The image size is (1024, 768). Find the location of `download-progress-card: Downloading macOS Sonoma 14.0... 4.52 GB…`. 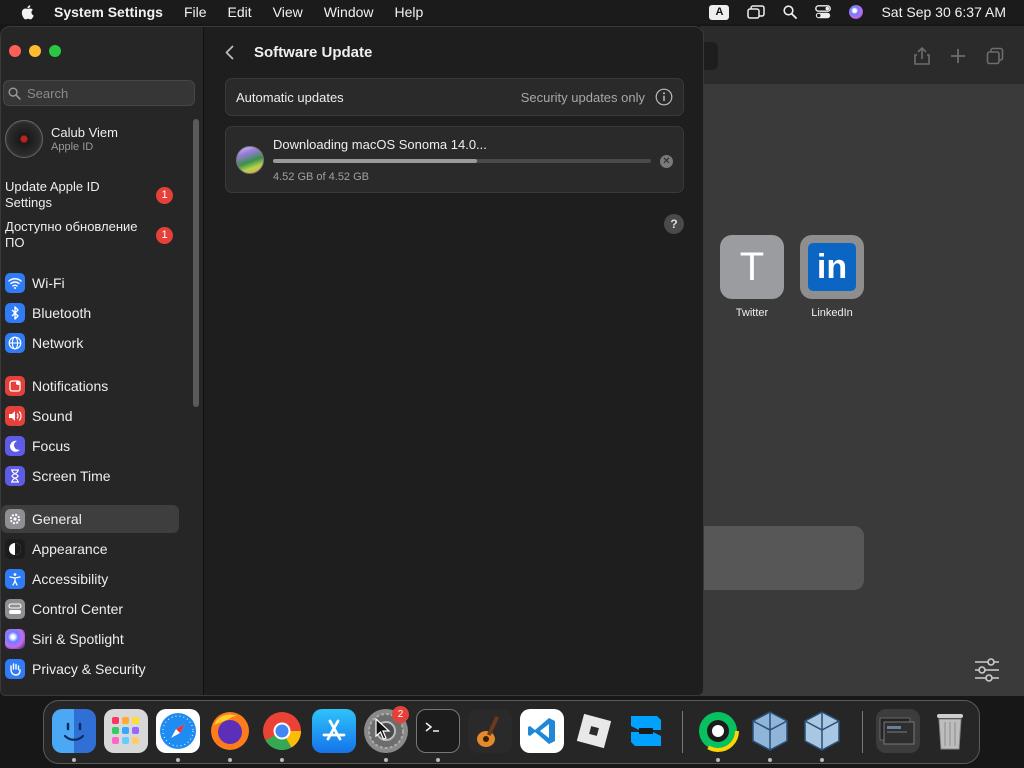

download-progress-card: Downloading macOS Sonoma 14.0... 4.52 GB… is located at coordinates (454, 159).